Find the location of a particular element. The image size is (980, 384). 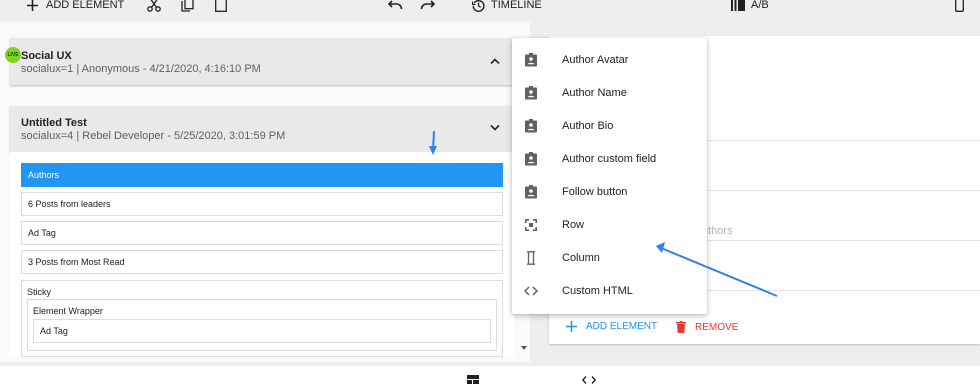

redo-button is located at coordinates (427, 7).